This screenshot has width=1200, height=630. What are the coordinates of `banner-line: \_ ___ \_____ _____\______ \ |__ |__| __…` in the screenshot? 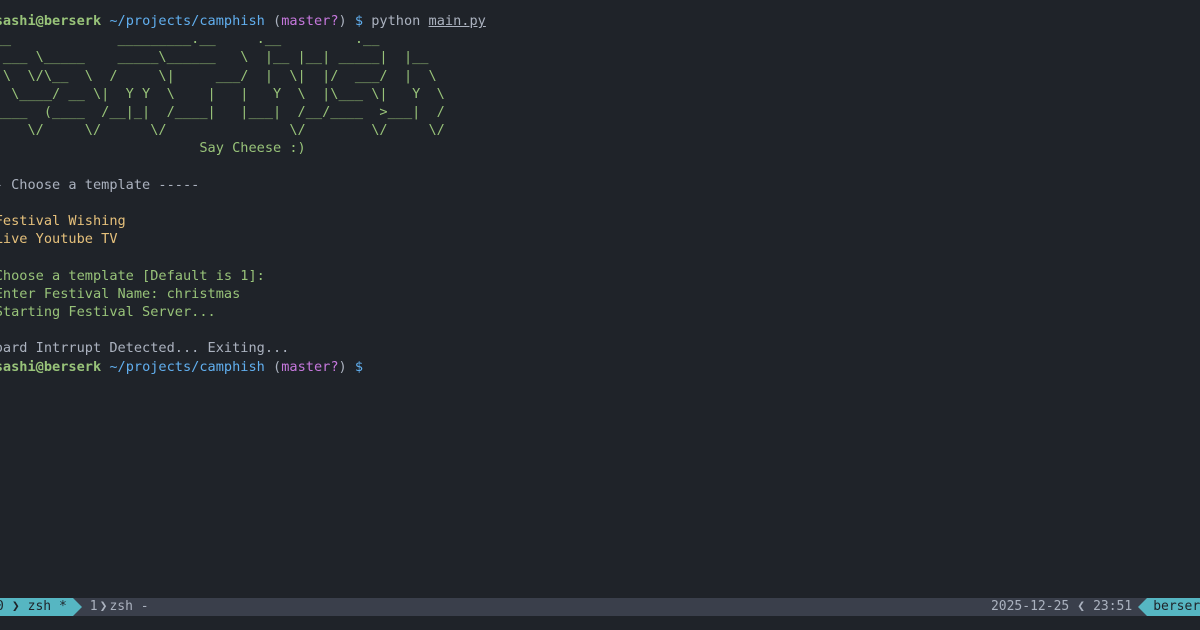 It's located at (214, 57).